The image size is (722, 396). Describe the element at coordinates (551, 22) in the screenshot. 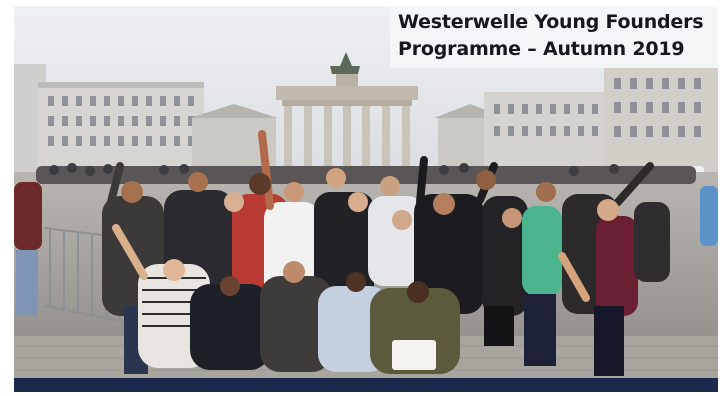

I see `banner-title-line-1: Westerwelle Young Founders` at that location.